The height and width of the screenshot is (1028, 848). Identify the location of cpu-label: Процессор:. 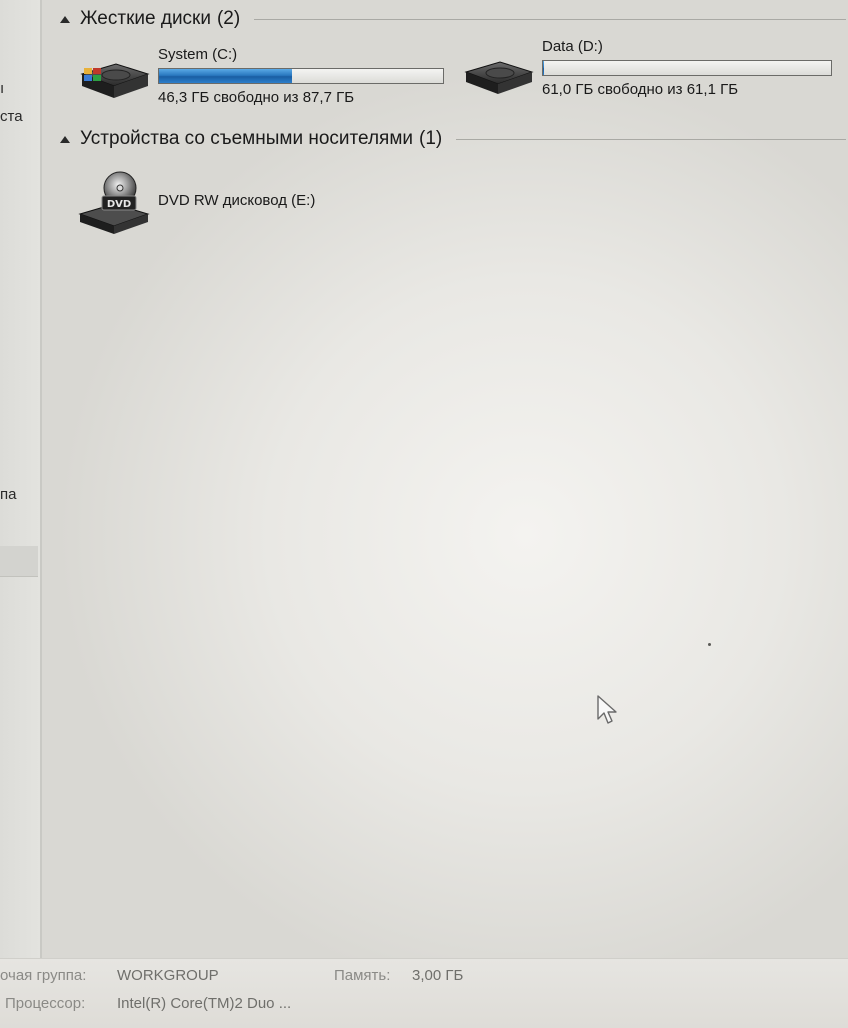
(45, 1003).